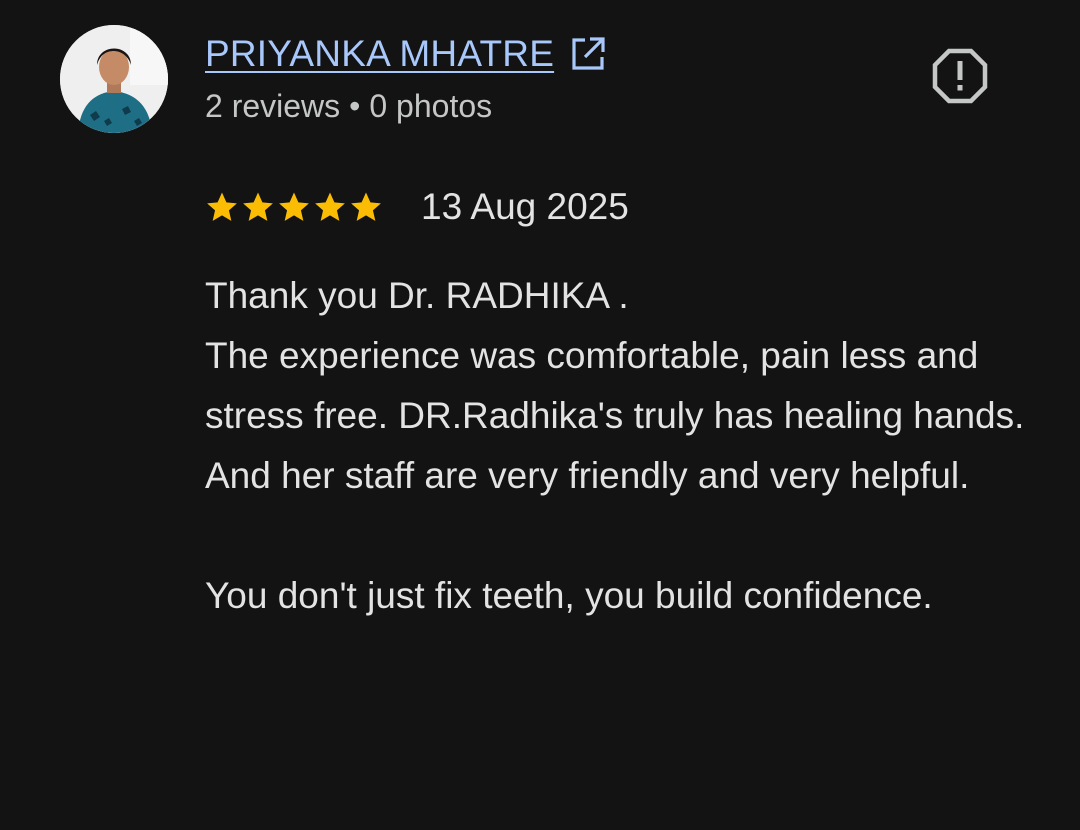 This screenshot has height=830, width=1080. What do you see at coordinates (588, 54) in the screenshot?
I see `open-in-new-icon` at bounding box center [588, 54].